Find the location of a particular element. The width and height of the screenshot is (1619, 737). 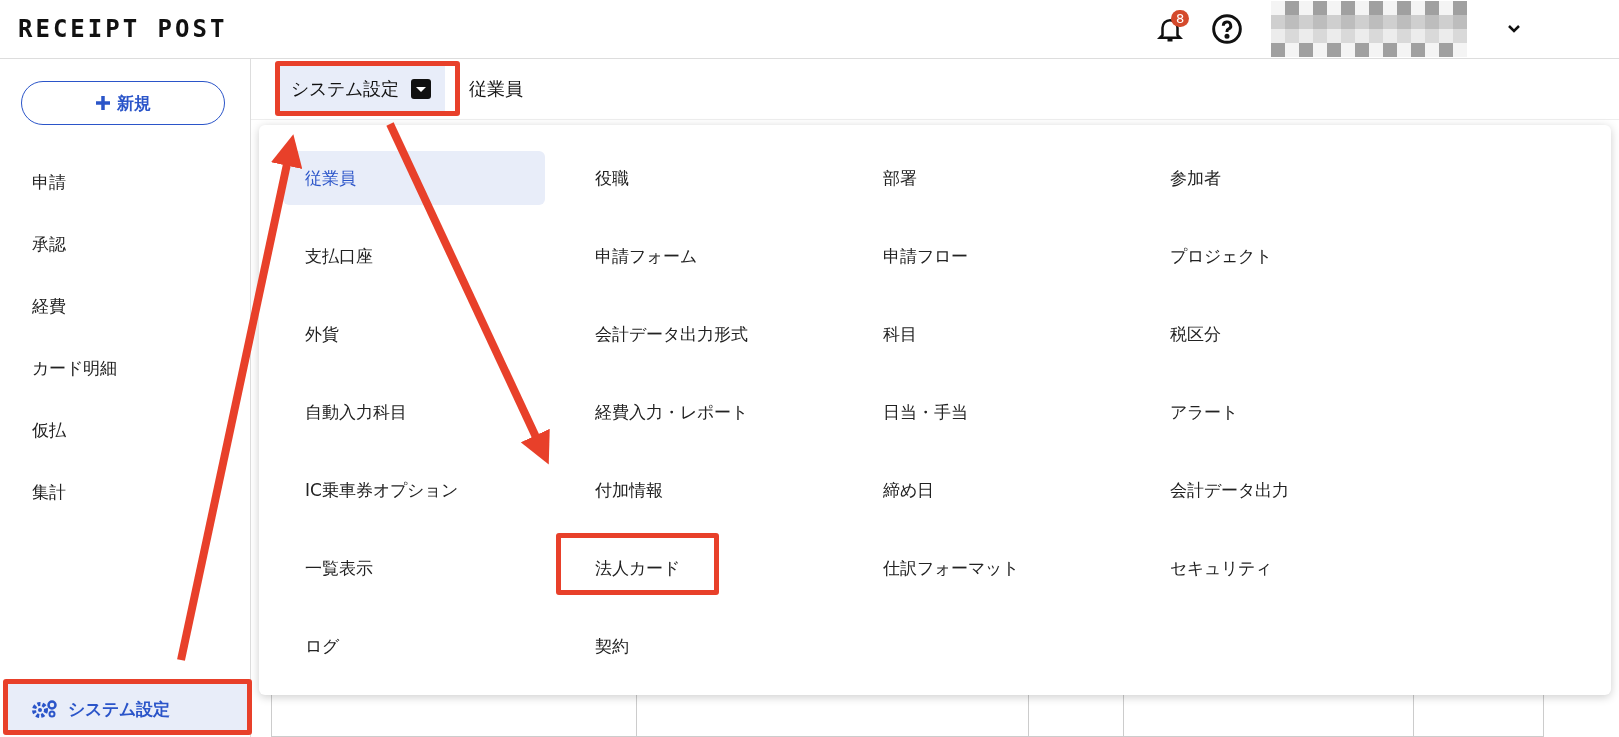

item-label: システム設定 is located at coordinates (119, 709).